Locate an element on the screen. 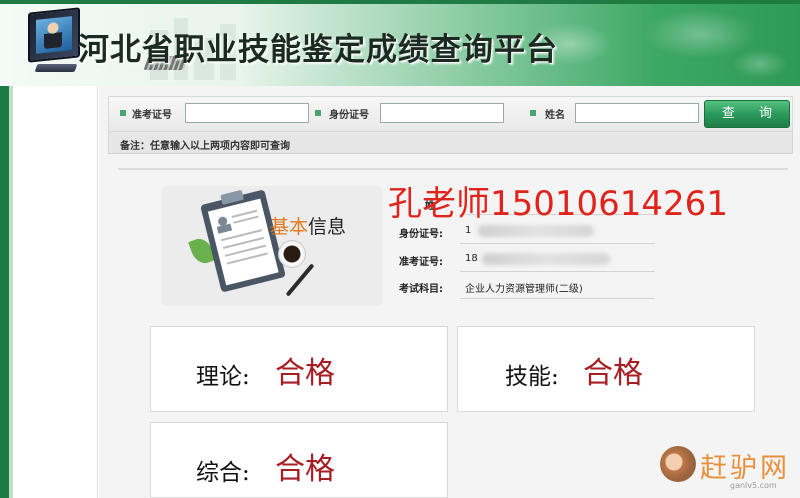  id-card-label: 身份证号 is located at coordinates (349, 115).